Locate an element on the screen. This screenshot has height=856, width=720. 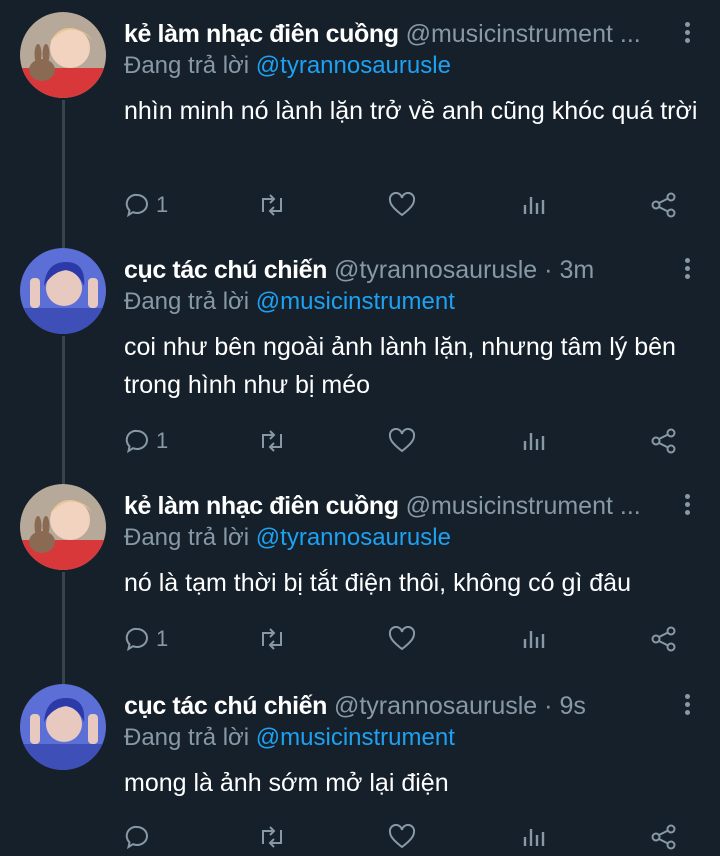
tweet-actions is located at coordinates (402, 837).